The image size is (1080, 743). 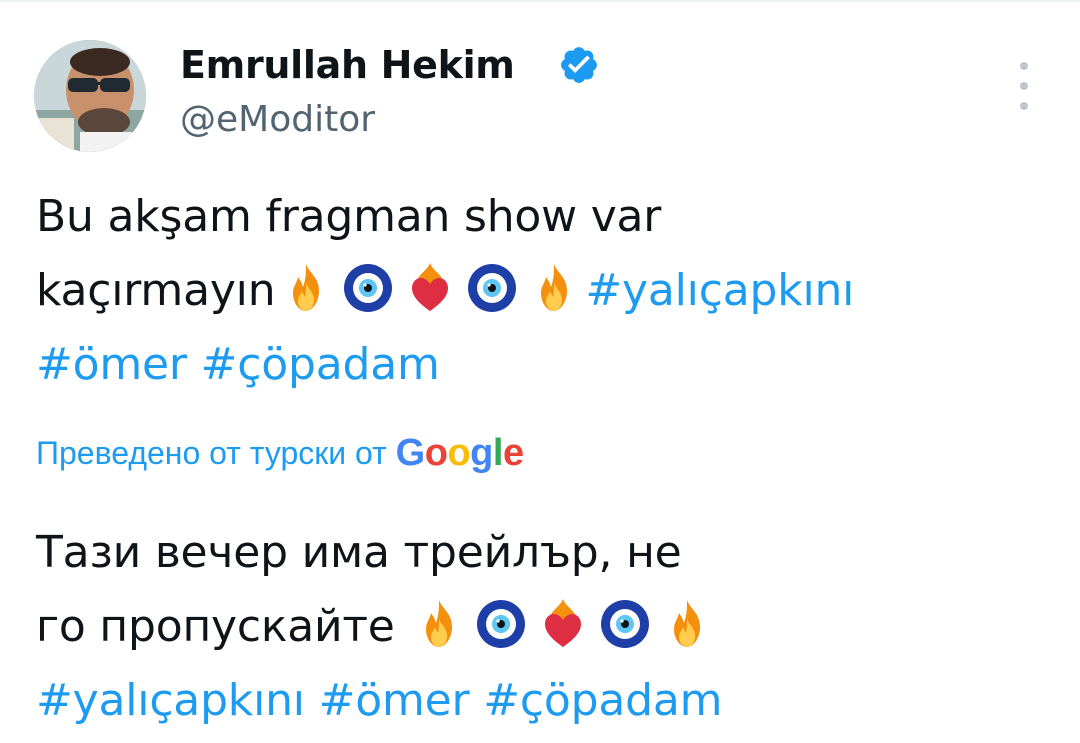 What do you see at coordinates (349, 216) in the screenshot?
I see `tweet-line: Bu akşam fragman show var` at bounding box center [349, 216].